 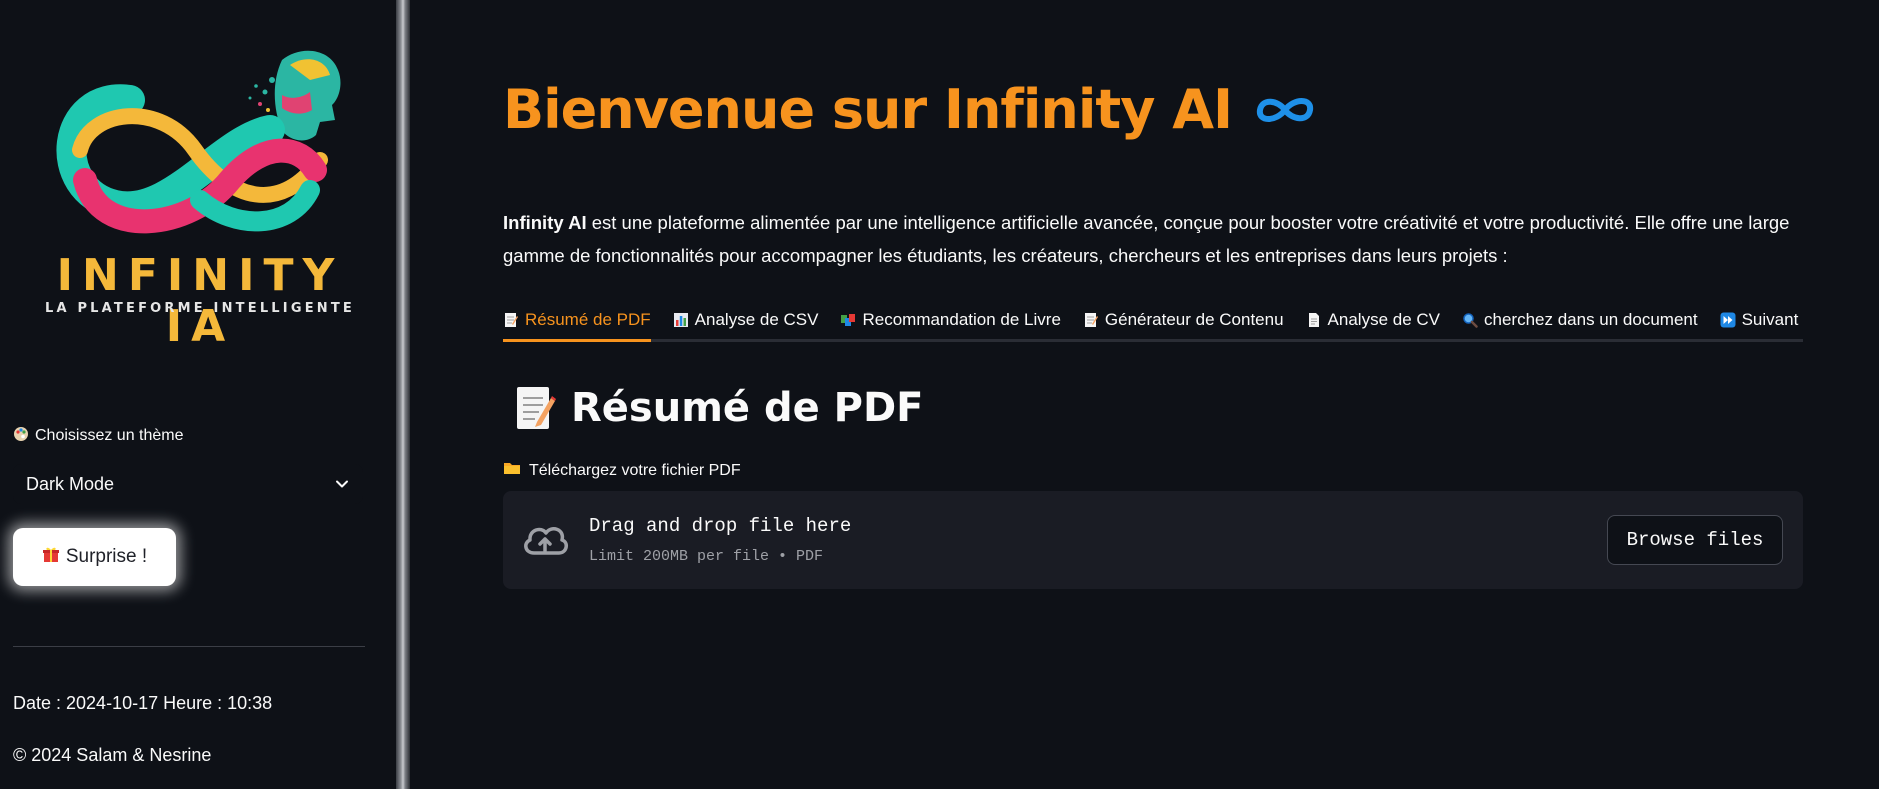 What do you see at coordinates (143, 703) in the screenshot?
I see `datetime-text: Date : 2024-10-17 Heure : 10:38` at bounding box center [143, 703].